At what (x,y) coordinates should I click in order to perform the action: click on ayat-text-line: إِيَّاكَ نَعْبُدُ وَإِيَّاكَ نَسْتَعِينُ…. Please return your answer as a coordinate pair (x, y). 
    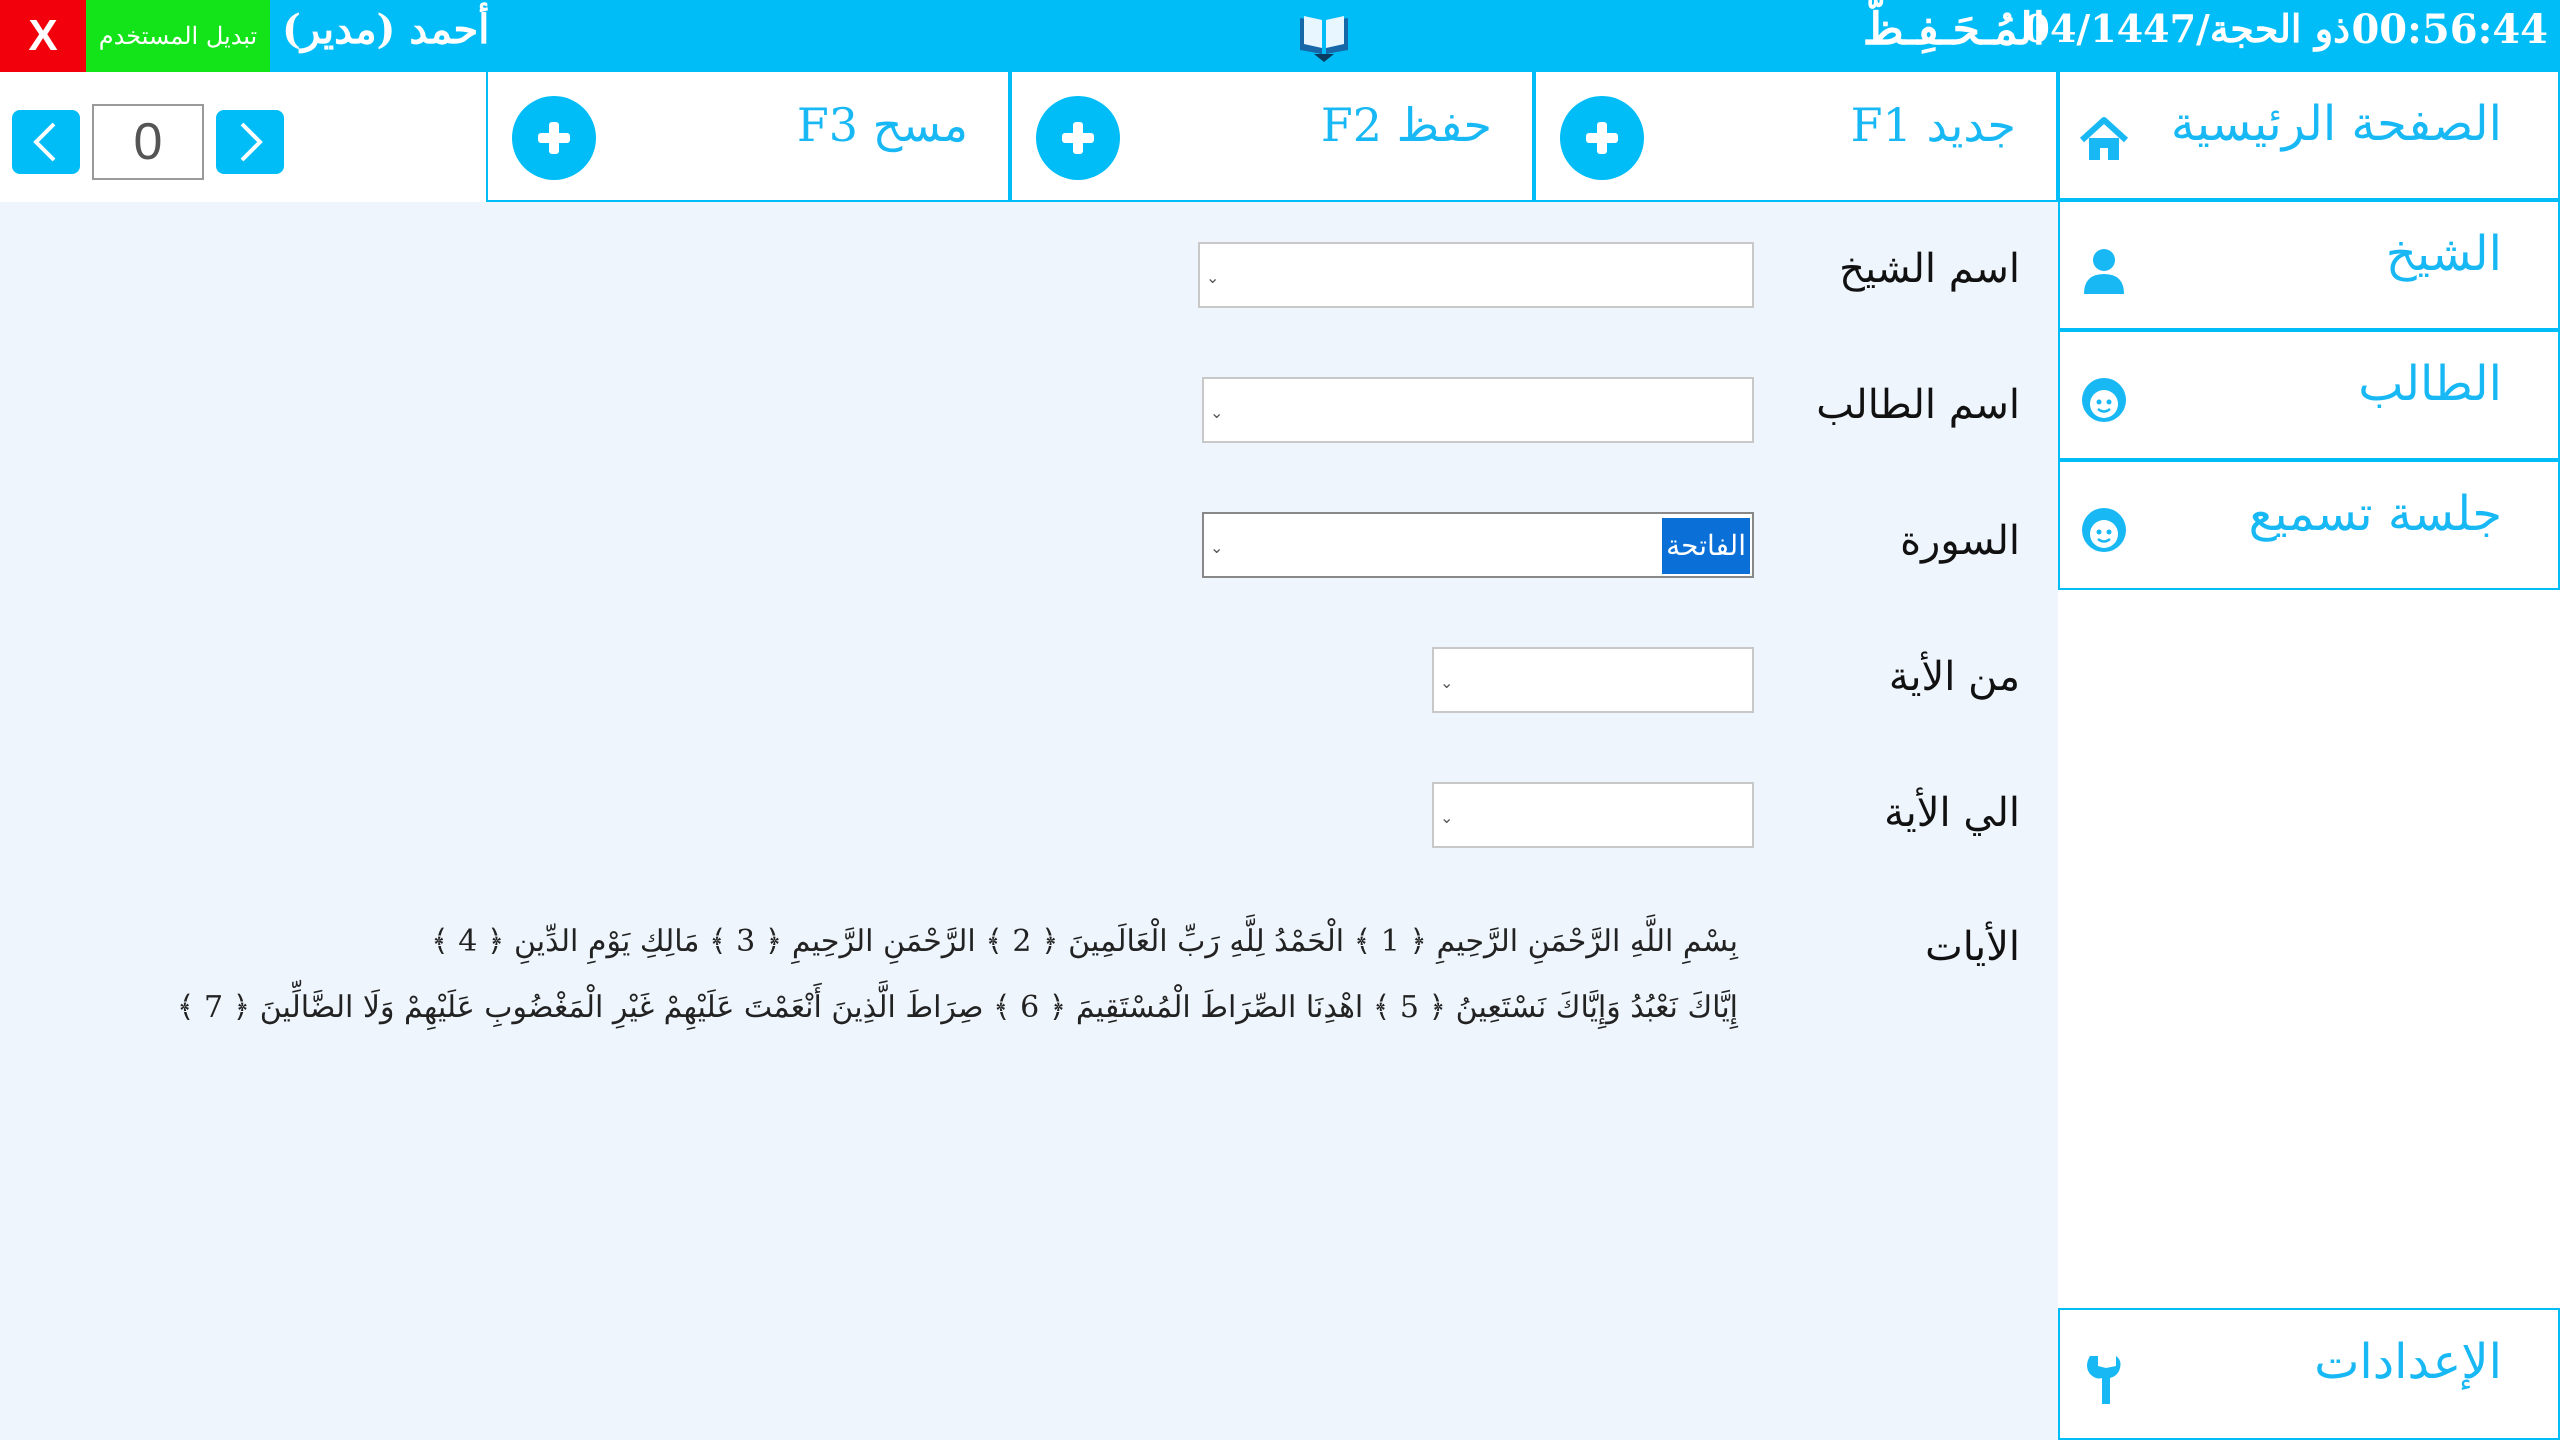
    Looking at the image, I should click on (957, 1007).